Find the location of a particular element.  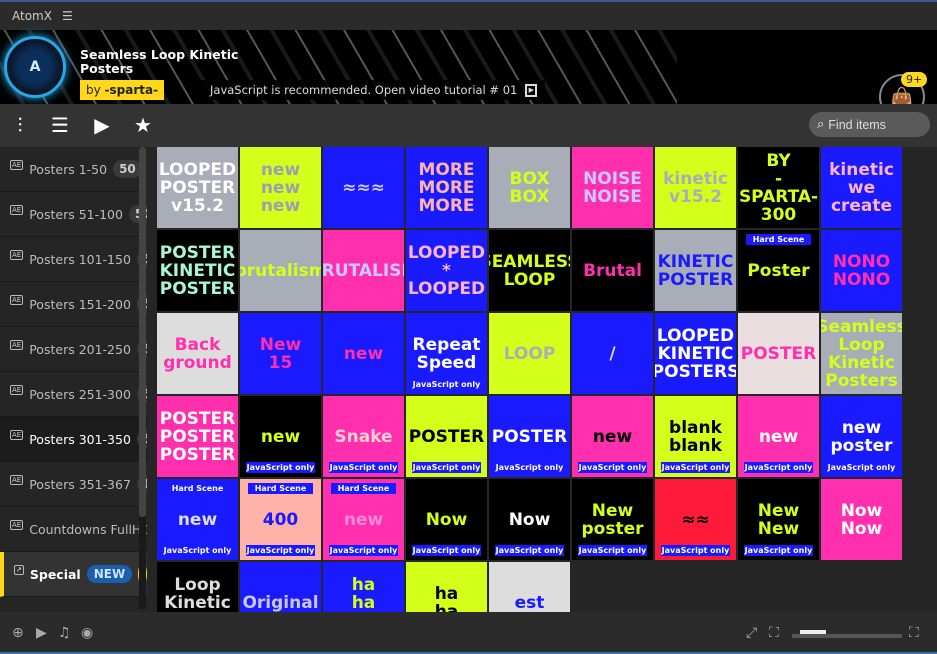

poster-thumbnail: Brutal is located at coordinates (612, 270).